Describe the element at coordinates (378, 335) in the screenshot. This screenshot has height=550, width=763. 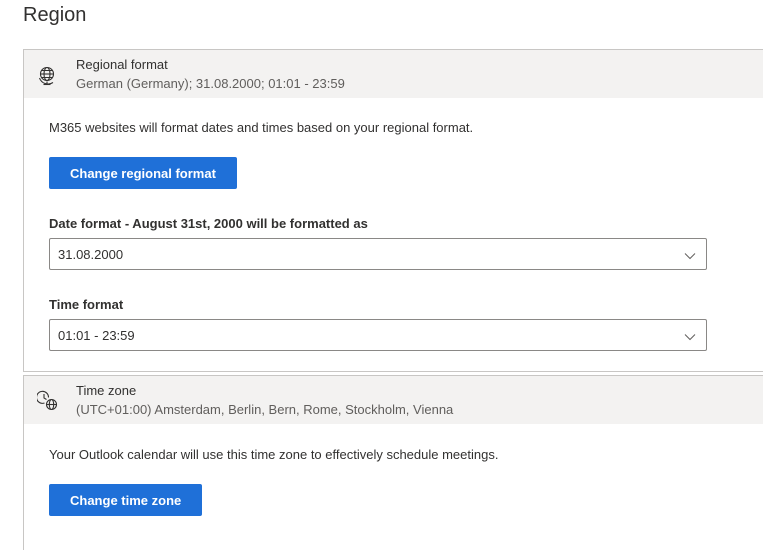
I see `time-format-dropdown: 01:01 - 23:59` at that location.